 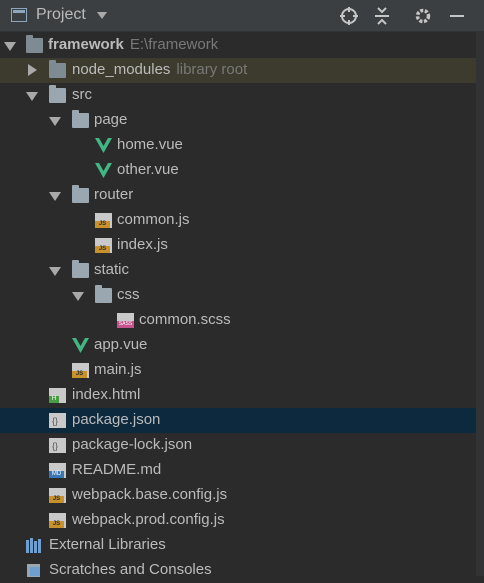 What do you see at coordinates (32, 70) in the screenshot?
I see `collapsed-arrow-icon` at bounding box center [32, 70].